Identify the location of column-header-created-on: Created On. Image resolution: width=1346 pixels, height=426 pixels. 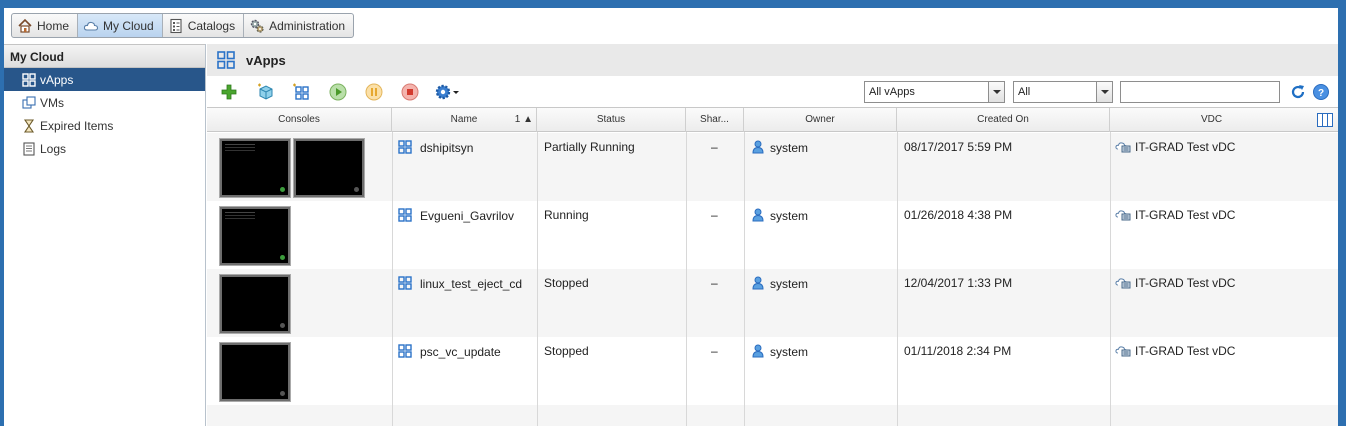
(1003, 120).